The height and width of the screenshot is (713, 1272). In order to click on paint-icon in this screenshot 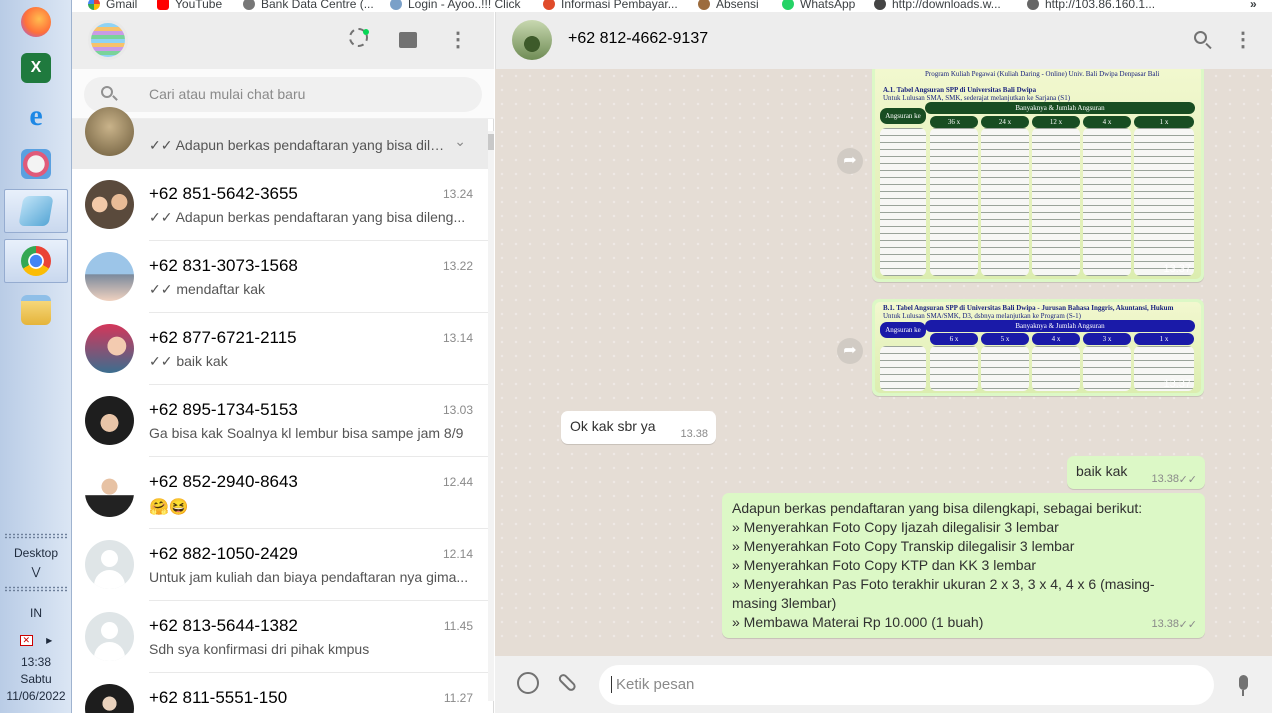, I will do `click(36, 164)`.